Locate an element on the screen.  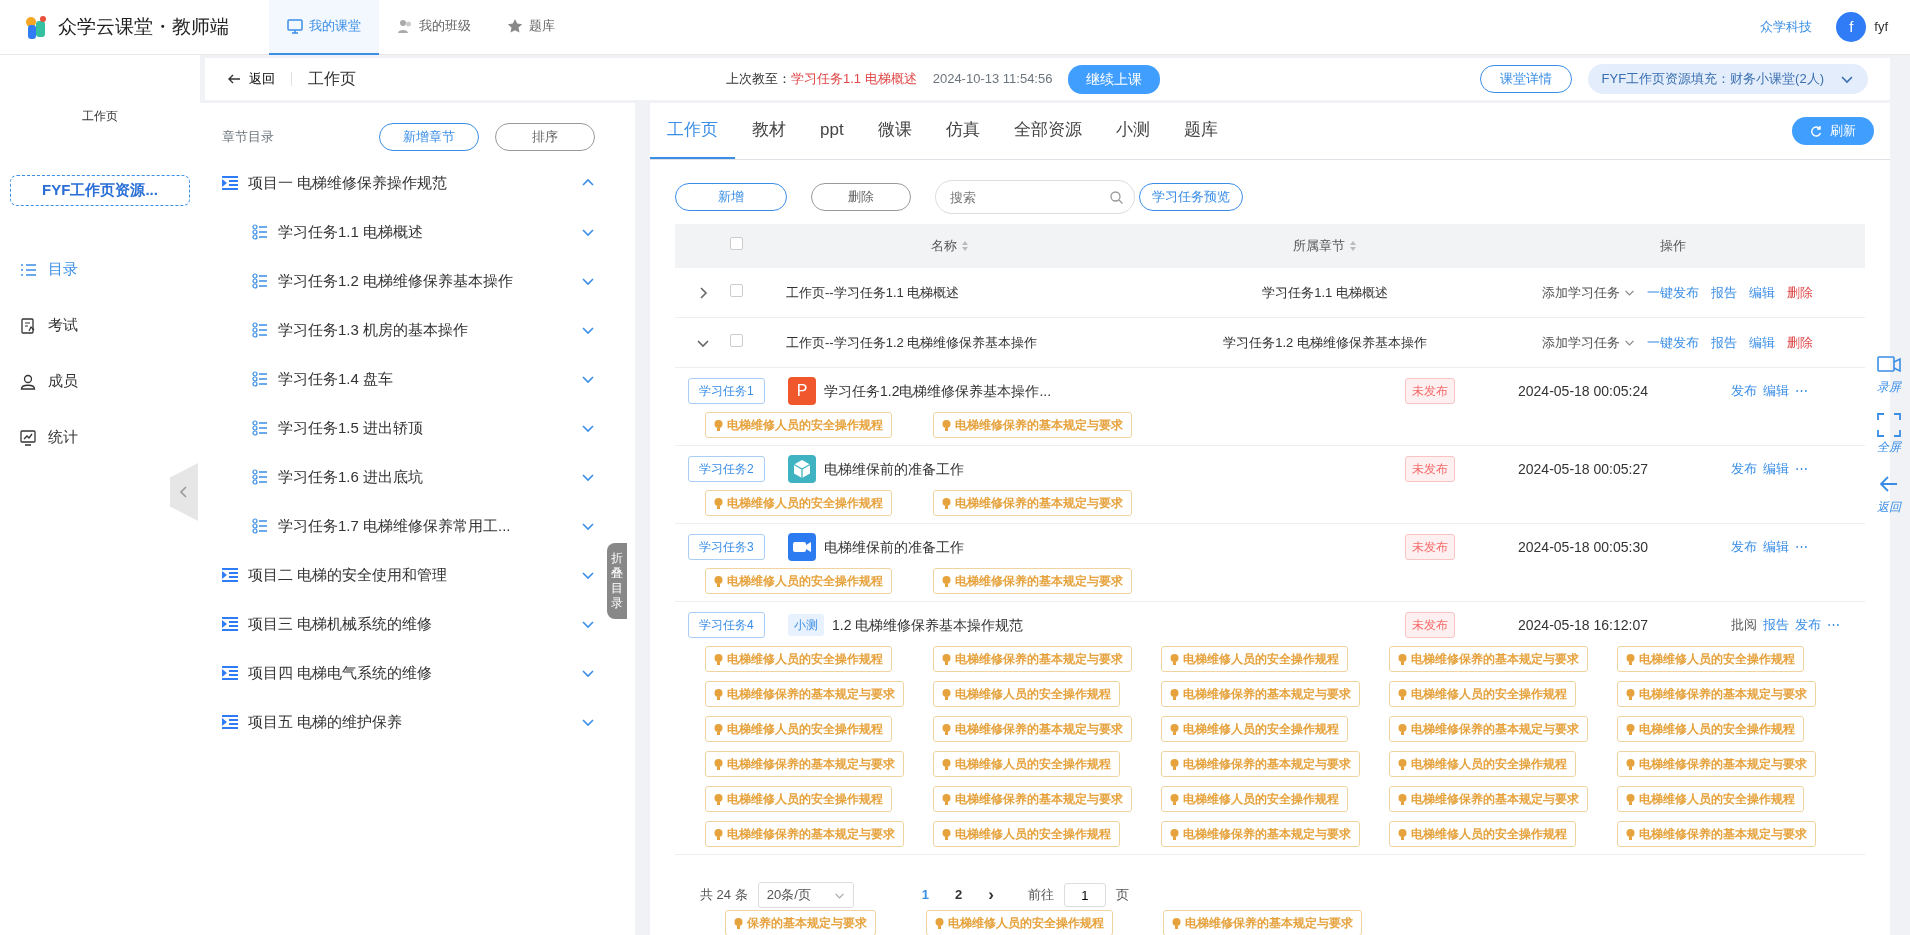
float-tool-button: 返回 is located at coordinates (1889, 494).